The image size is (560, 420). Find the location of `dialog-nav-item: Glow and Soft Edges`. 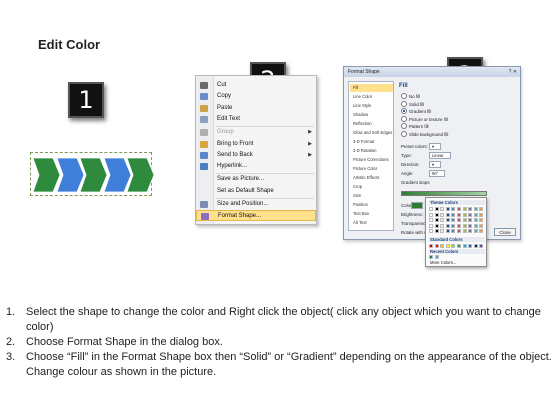

dialog-nav-item: Glow and Soft Edges is located at coordinates (371, 133).